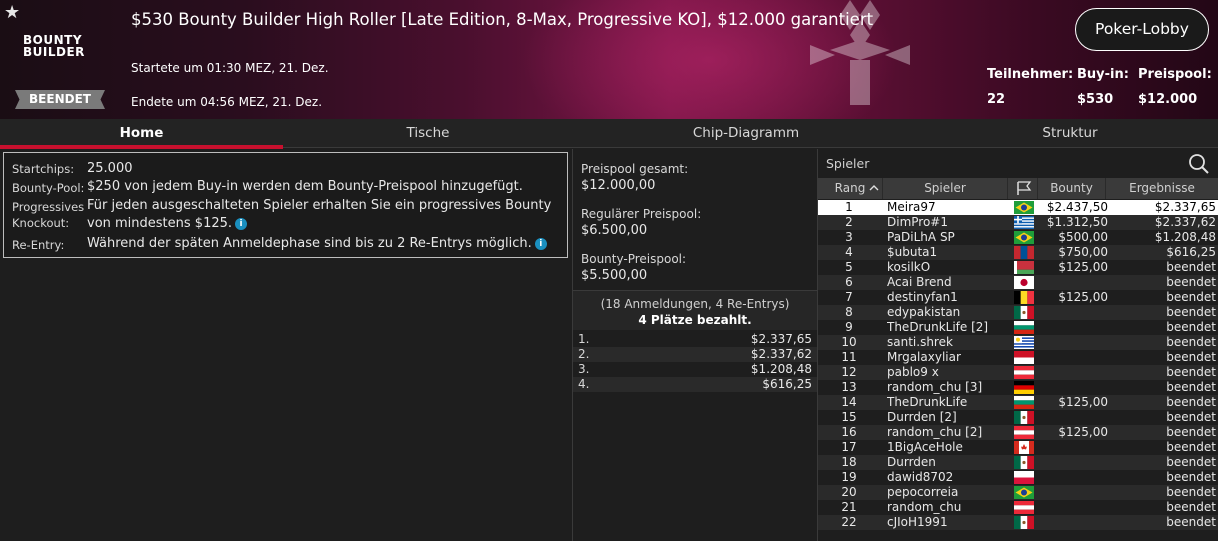  I want to click on player-rank: 22, so click(849, 522).